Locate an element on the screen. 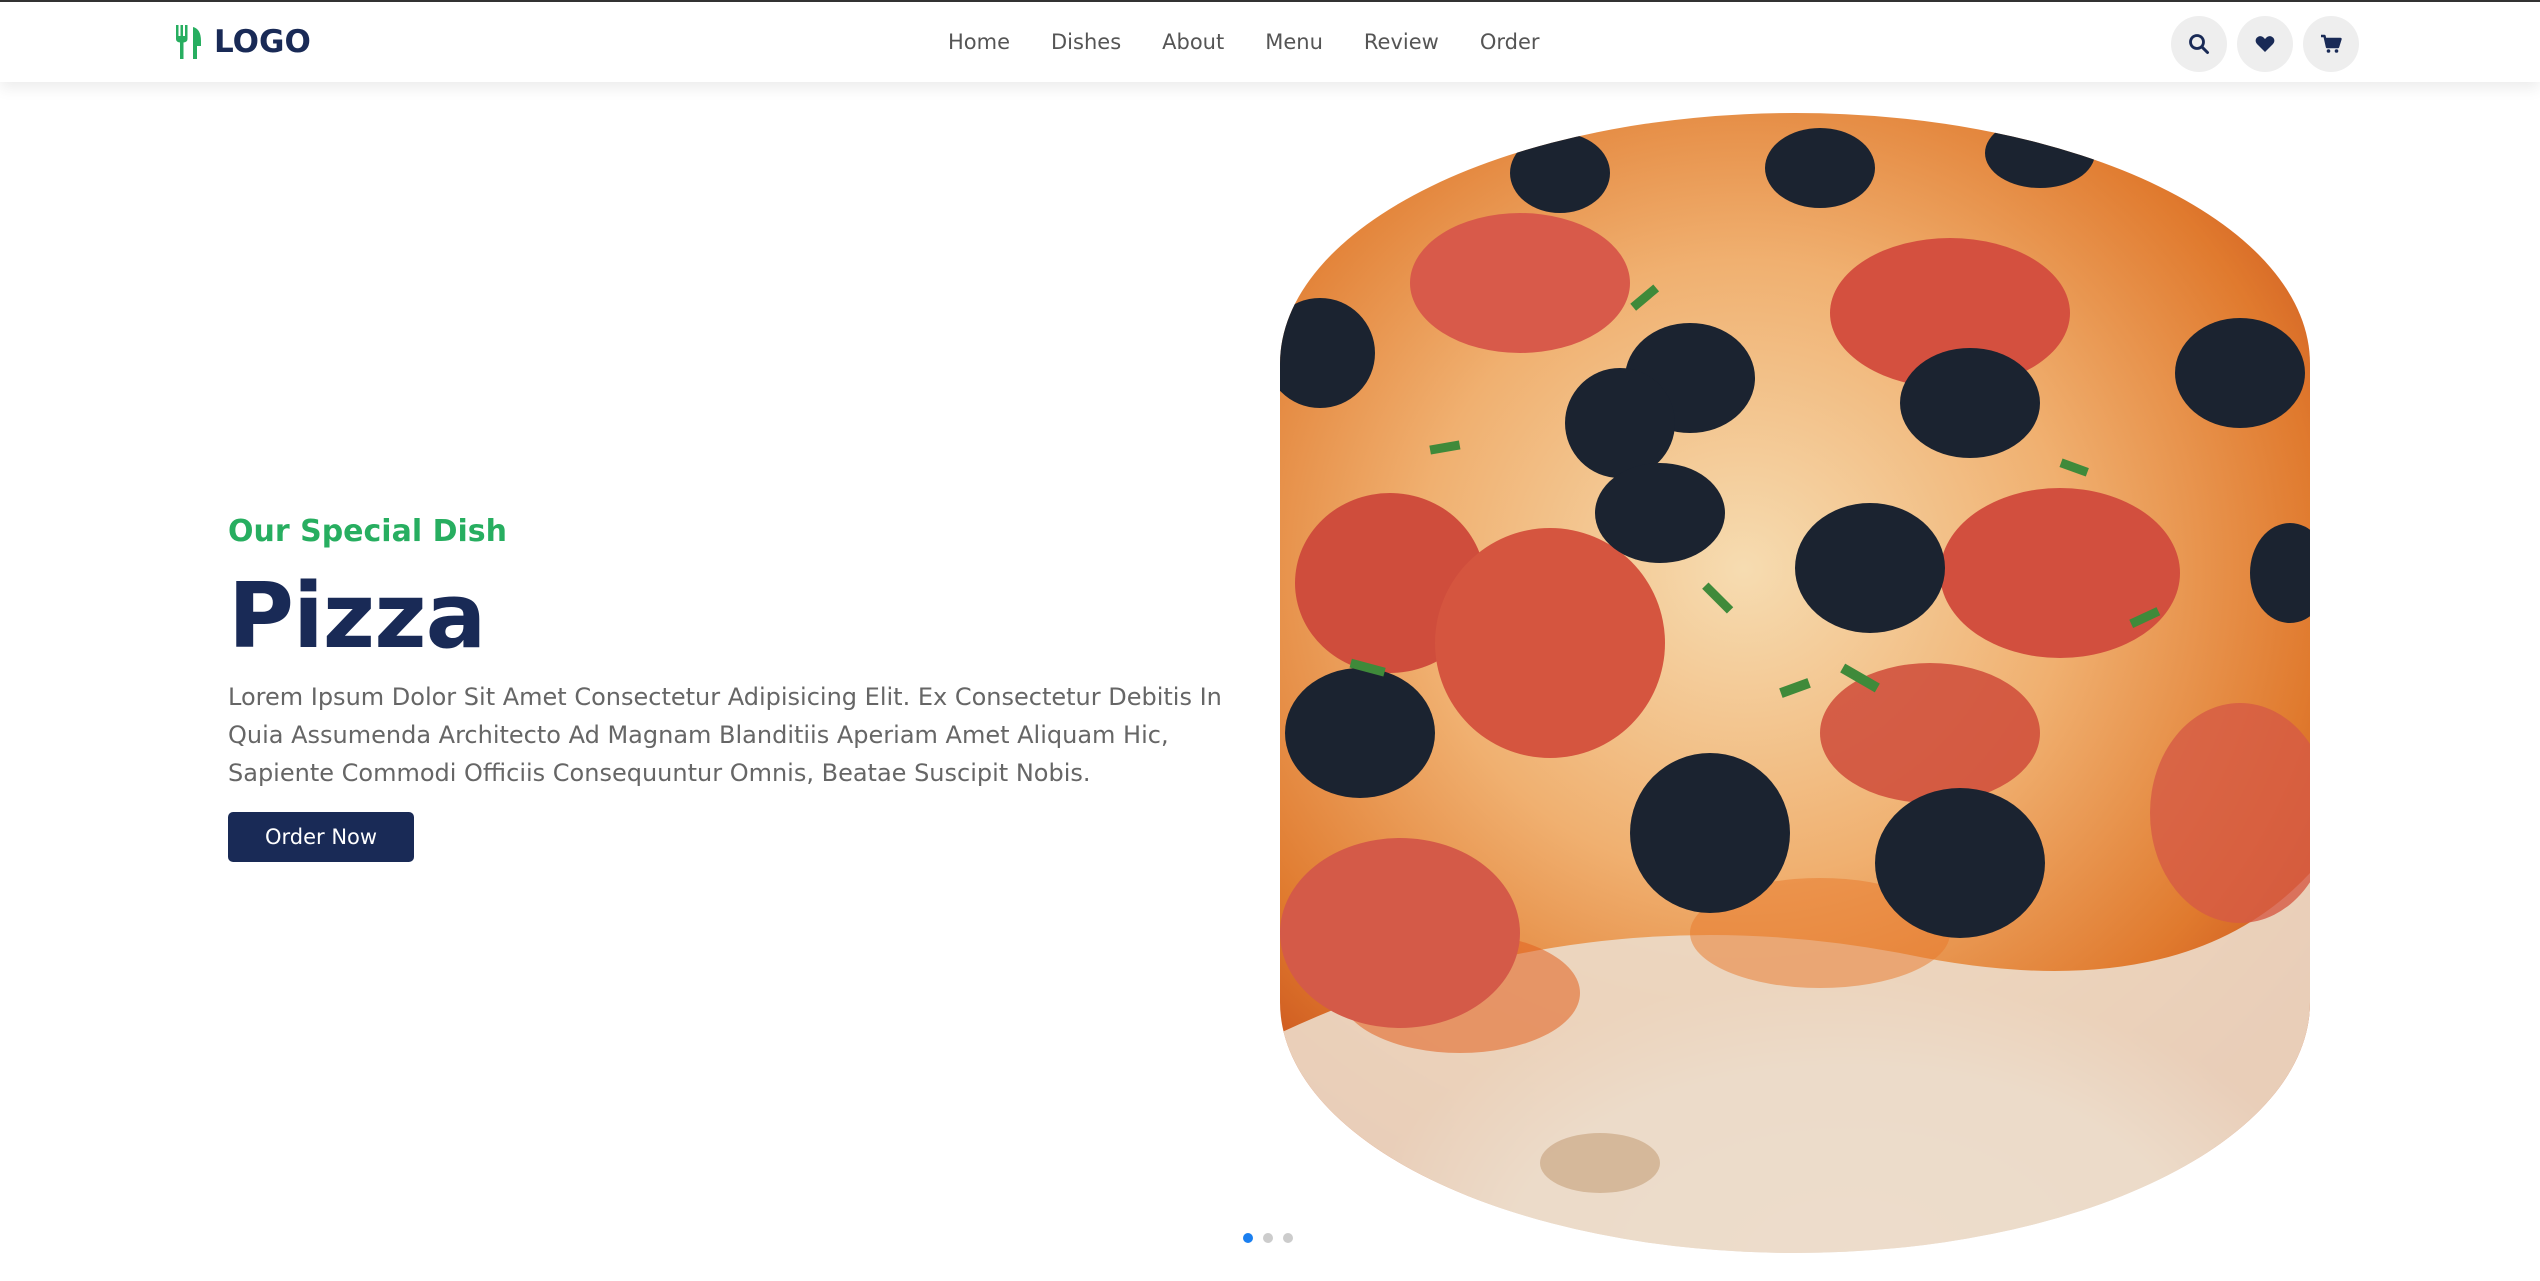  nav-about: About is located at coordinates (1193, 42).